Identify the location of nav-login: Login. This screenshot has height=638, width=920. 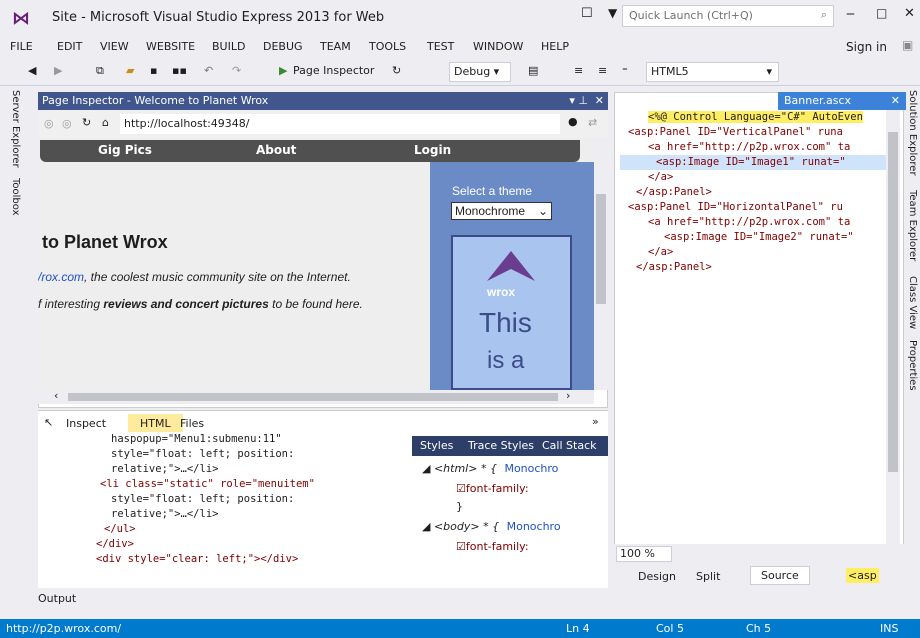
(432, 150).